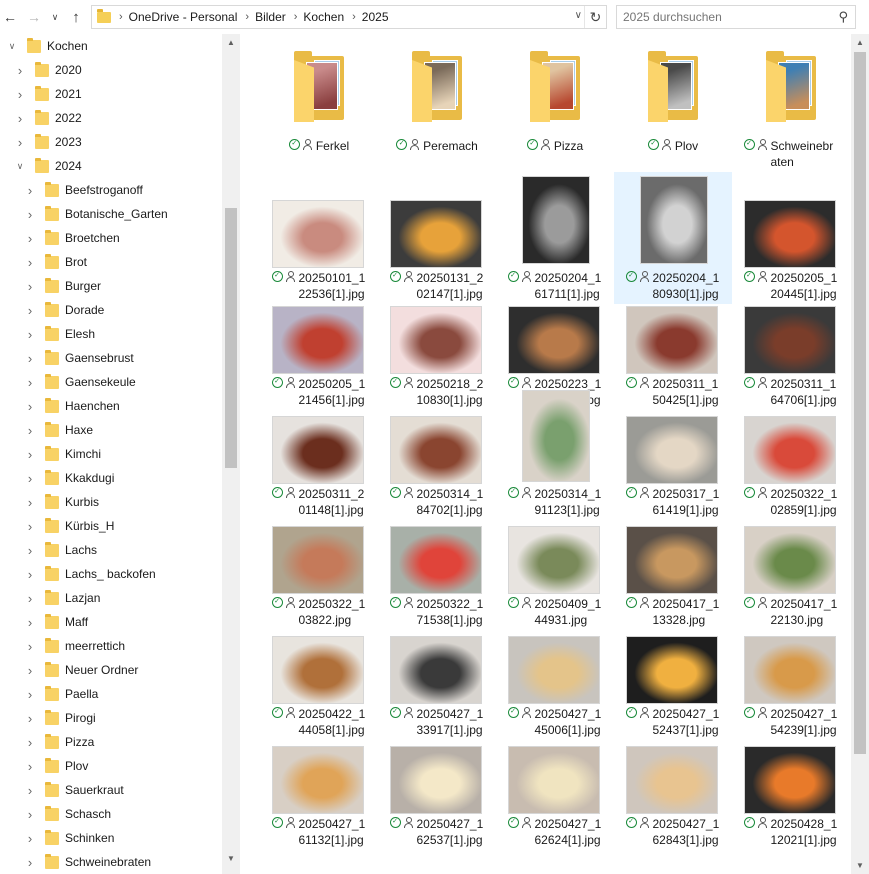 Image resolution: width=869 pixels, height=874 pixels. Describe the element at coordinates (319, 579) in the screenshot. I see `image-tile: ✓ 20250322_103822.jpg` at that location.